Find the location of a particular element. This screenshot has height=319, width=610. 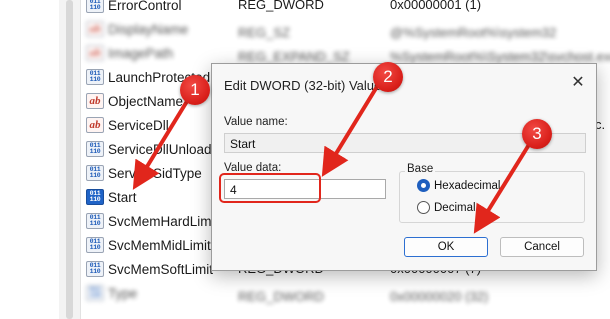

value-name: DisplayName is located at coordinates (148, 29).